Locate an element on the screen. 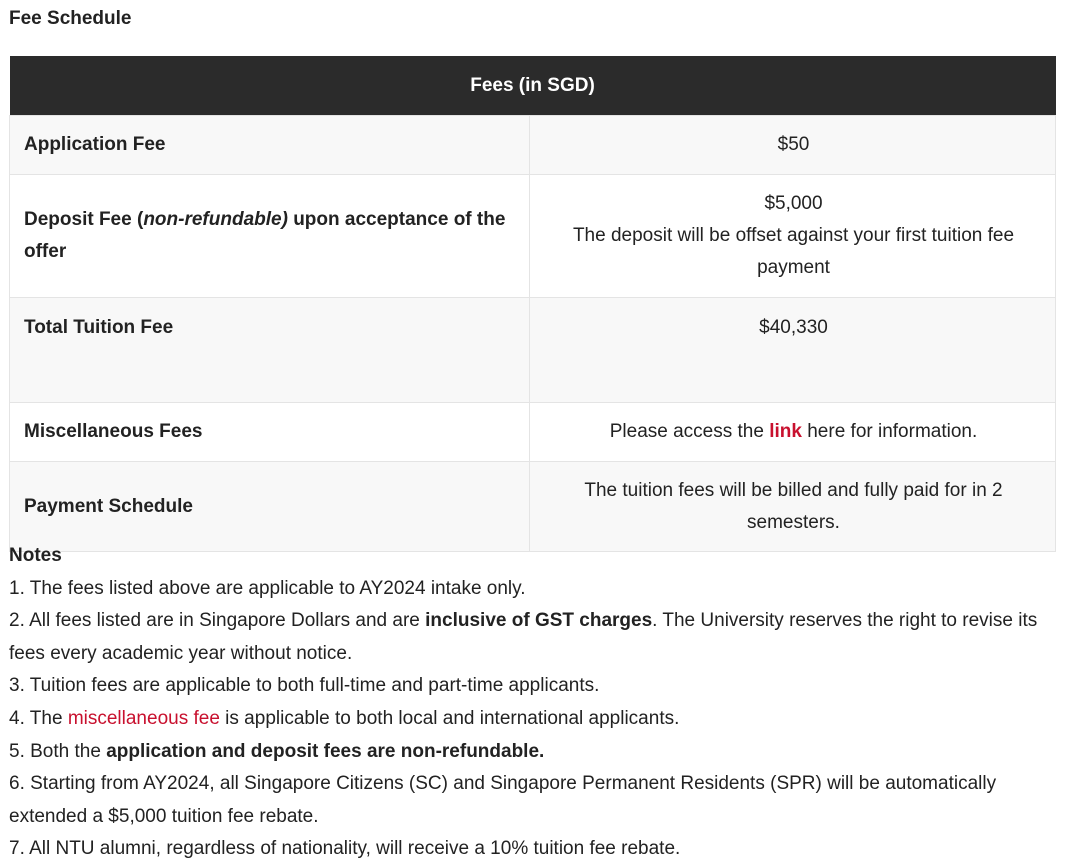 The height and width of the screenshot is (863, 1080). row-label: Application Fee is located at coordinates (269, 145).